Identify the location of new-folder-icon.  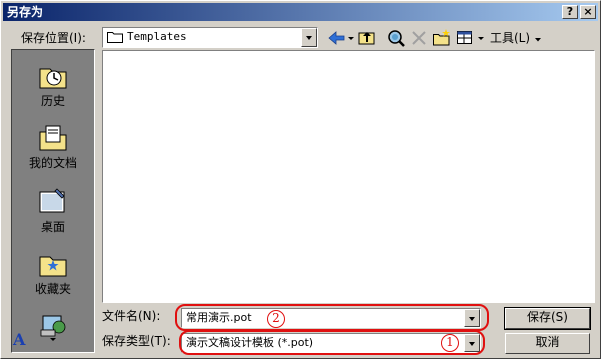
(441, 37).